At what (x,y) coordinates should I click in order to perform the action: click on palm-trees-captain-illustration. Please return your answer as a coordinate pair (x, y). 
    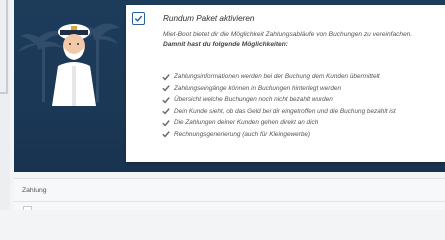
    Looking at the image, I should click on (69, 64).